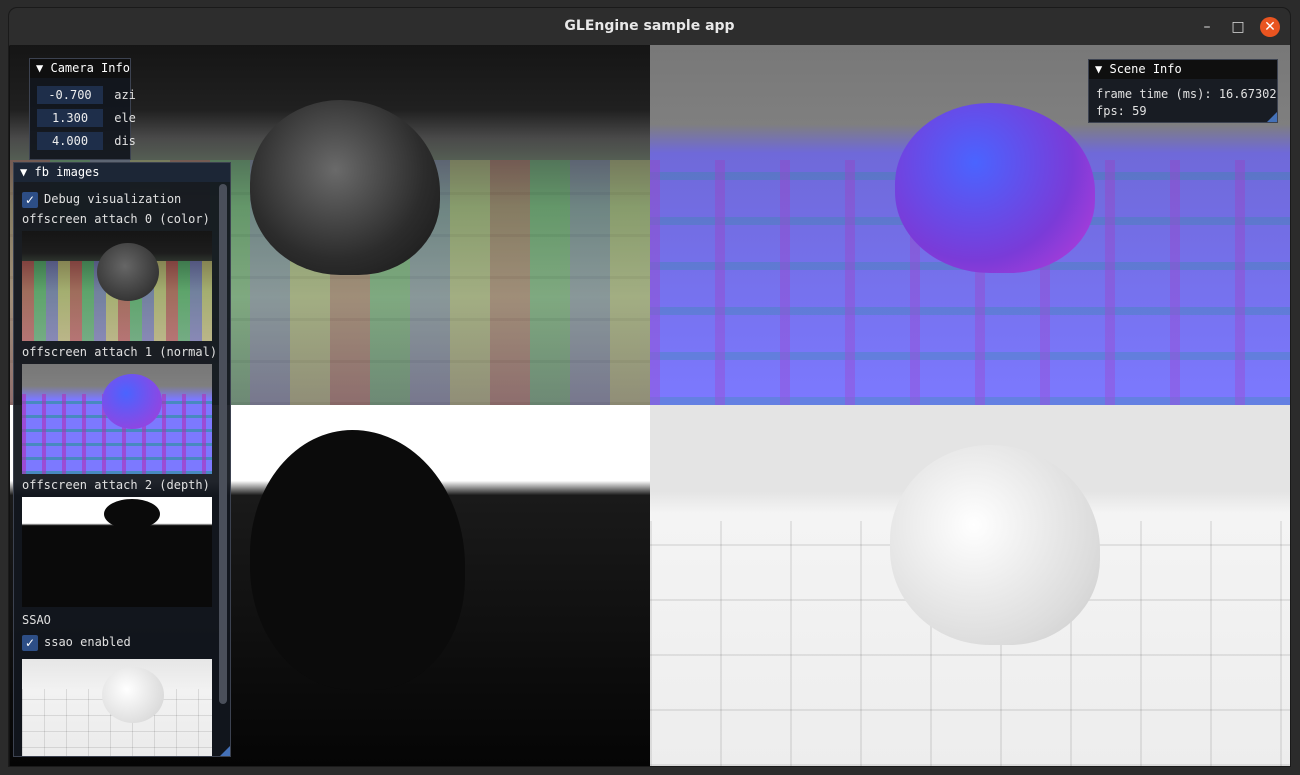 The height and width of the screenshot is (775, 1300). I want to click on maximize-icon: □, so click(1238, 27).